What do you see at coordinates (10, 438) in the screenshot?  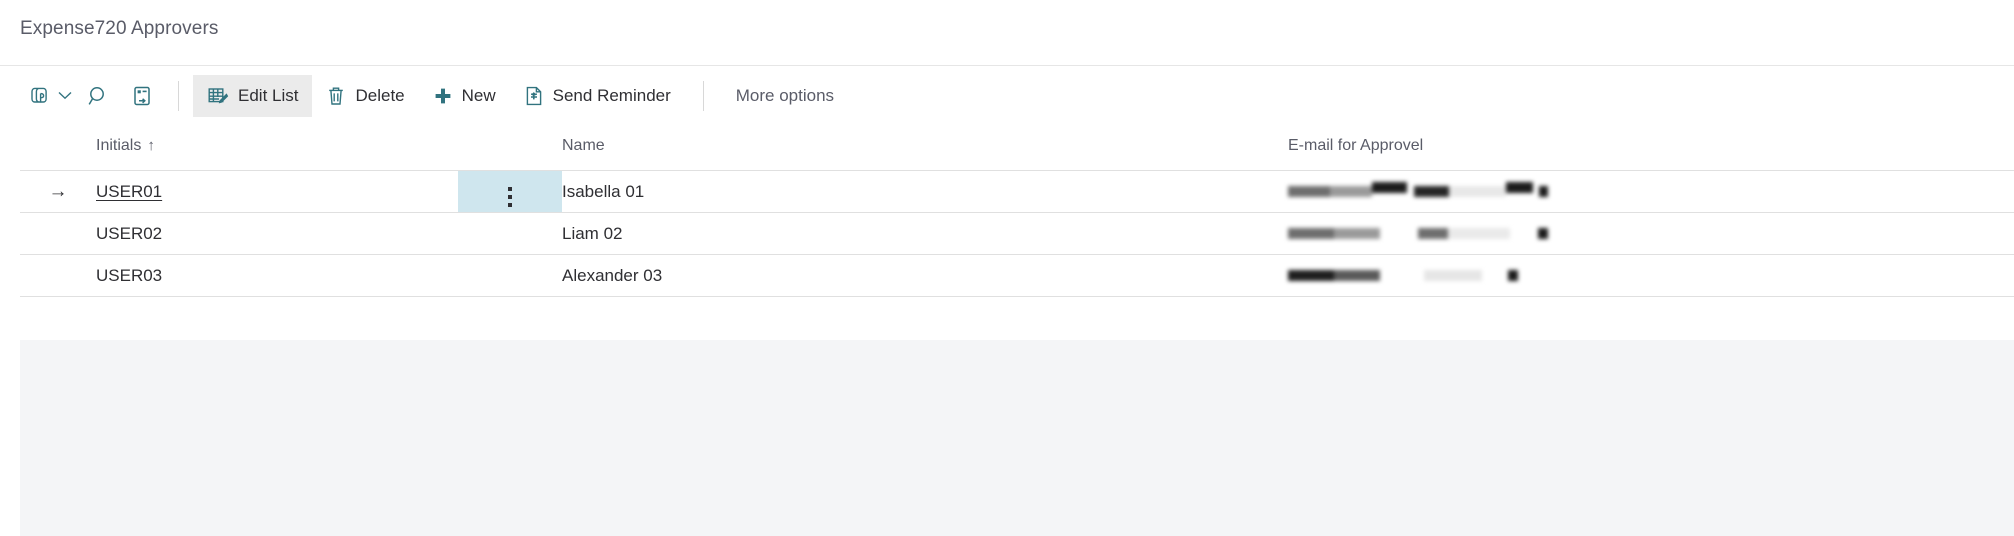 I see `left-margin-strip` at bounding box center [10, 438].